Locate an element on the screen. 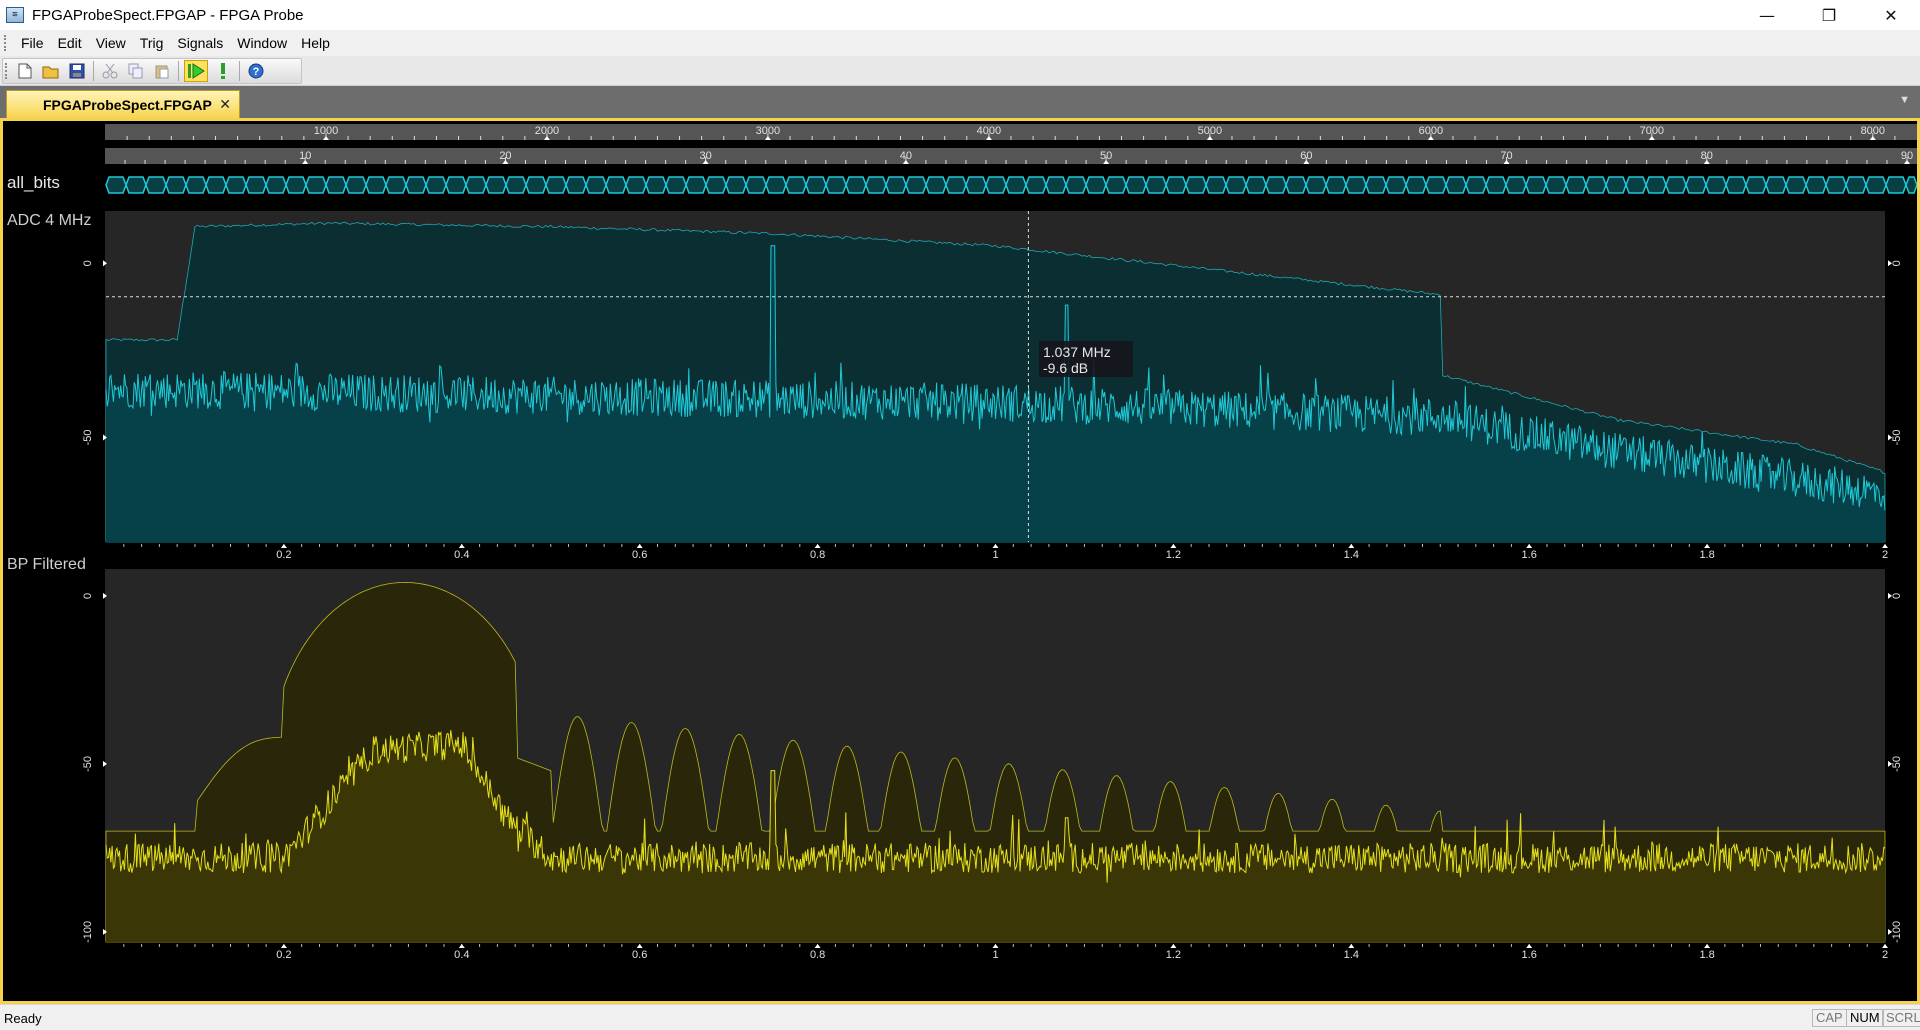 The height and width of the screenshot is (1030, 1920). samples-ruler-label: 5000 is located at coordinates (1210, 131).